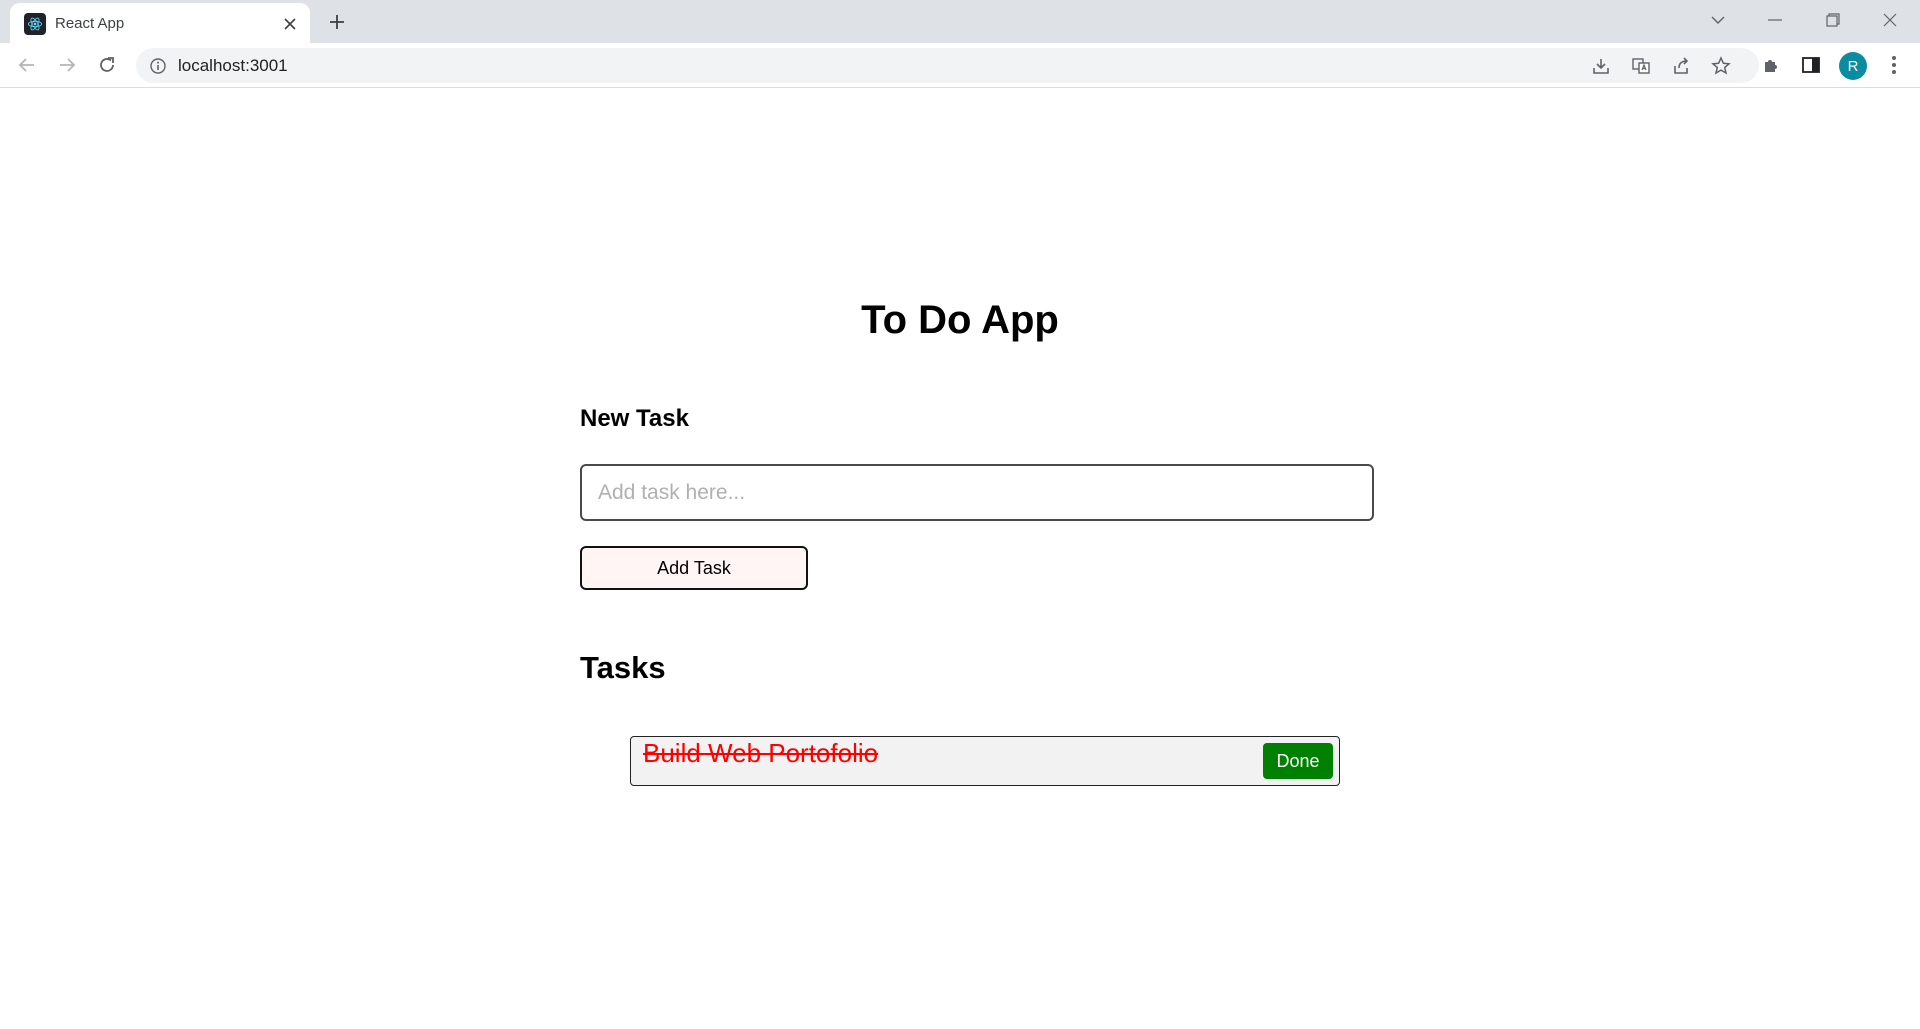 The image size is (1920, 1029). Describe the element at coordinates (1718, 20) in the screenshot. I see `tab-search-icon` at that location.